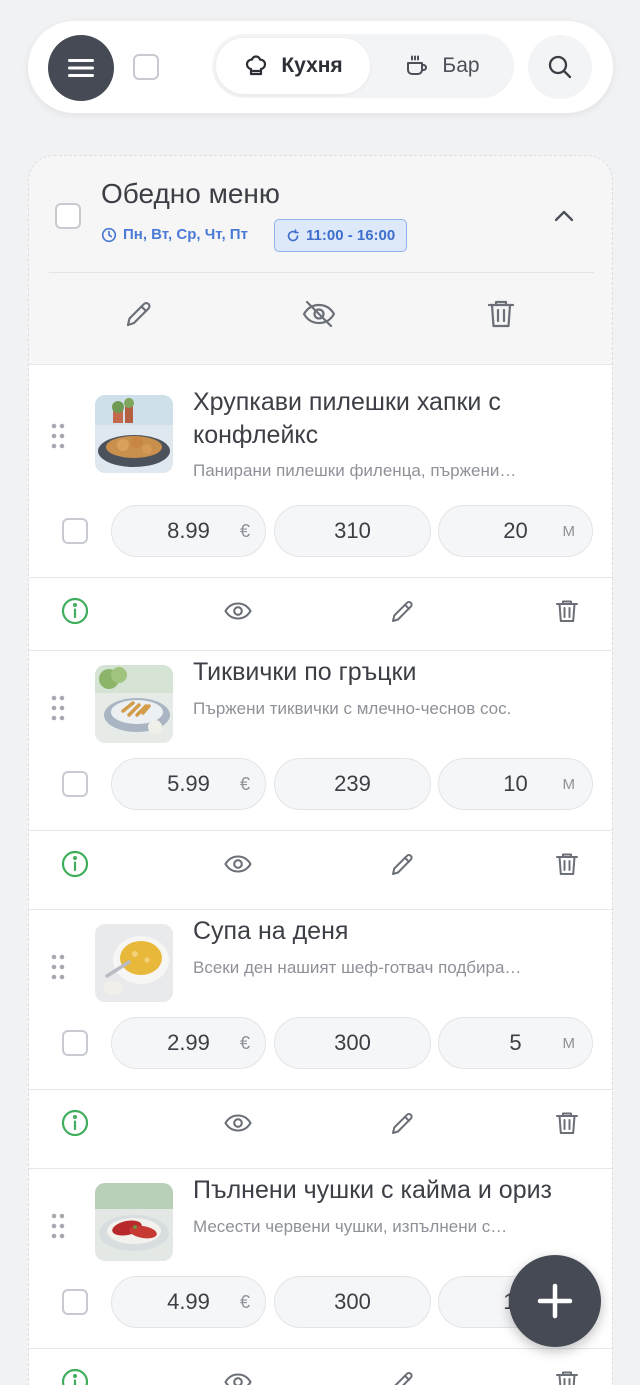 The width and height of the screenshot is (640, 1385). Describe the element at coordinates (347, 402) in the screenshot. I see `item-name-line1: Хрупкави пилешки хапки с` at that location.